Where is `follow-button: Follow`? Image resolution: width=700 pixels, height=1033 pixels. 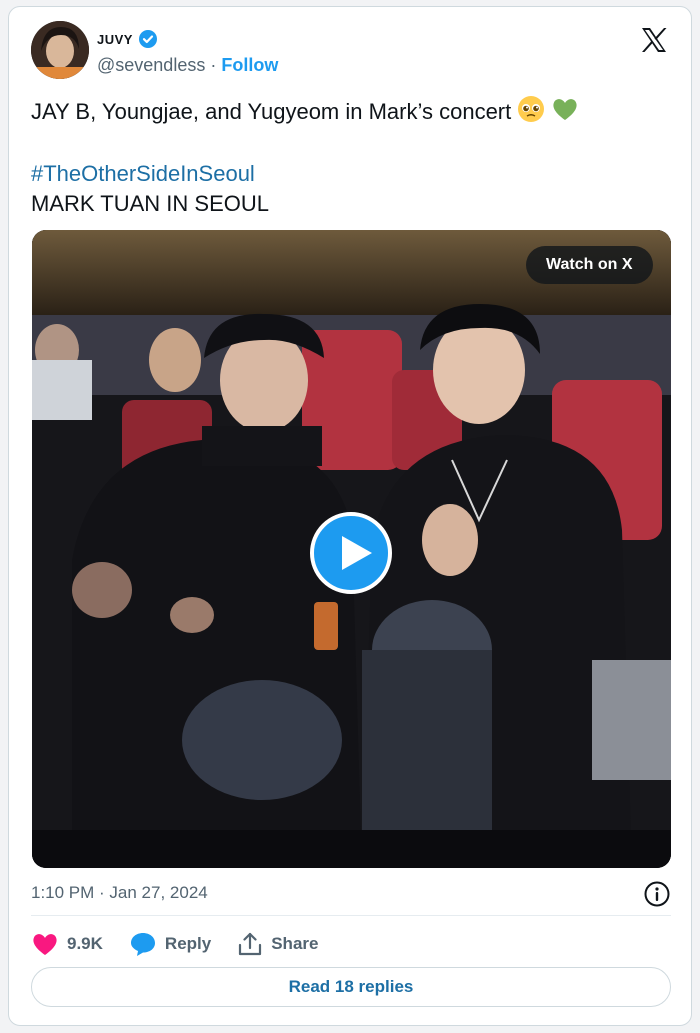 follow-button: Follow is located at coordinates (249, 65).